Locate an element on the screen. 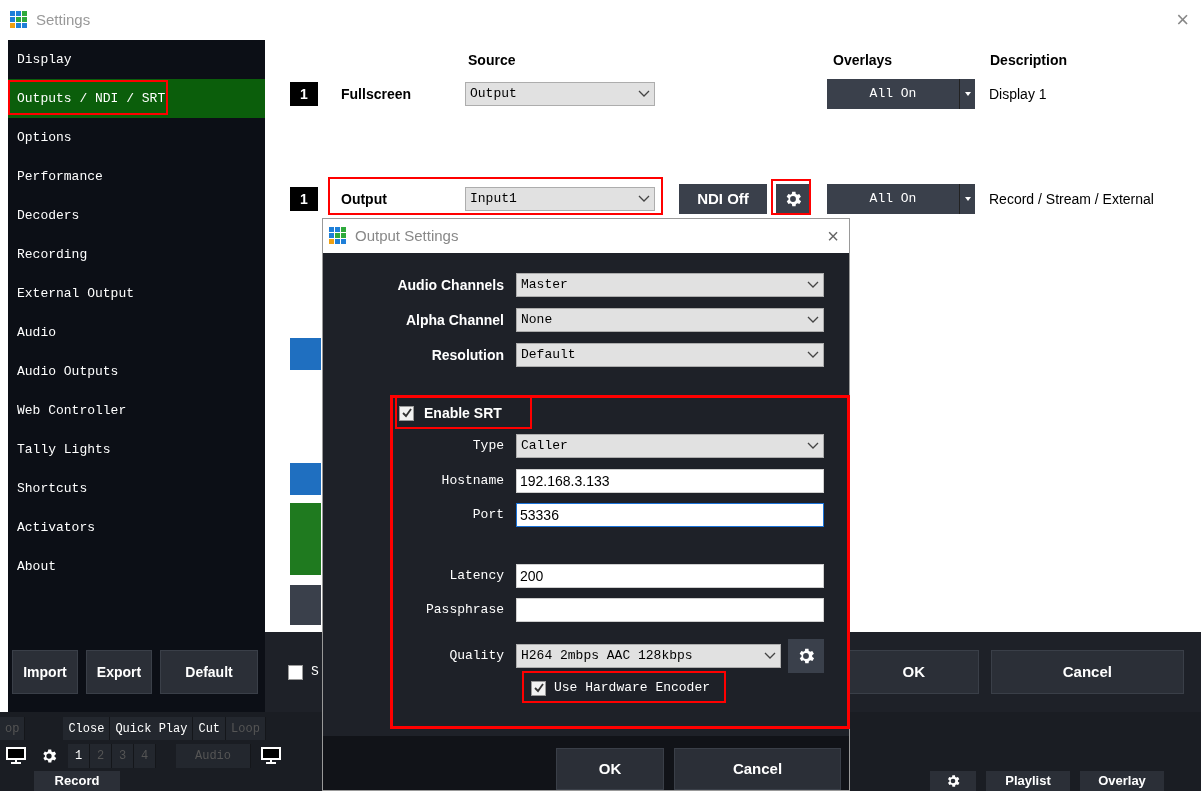 The image size is (1201, 791). toolbar-button: Playlist is located at coordinates (1028, 781).